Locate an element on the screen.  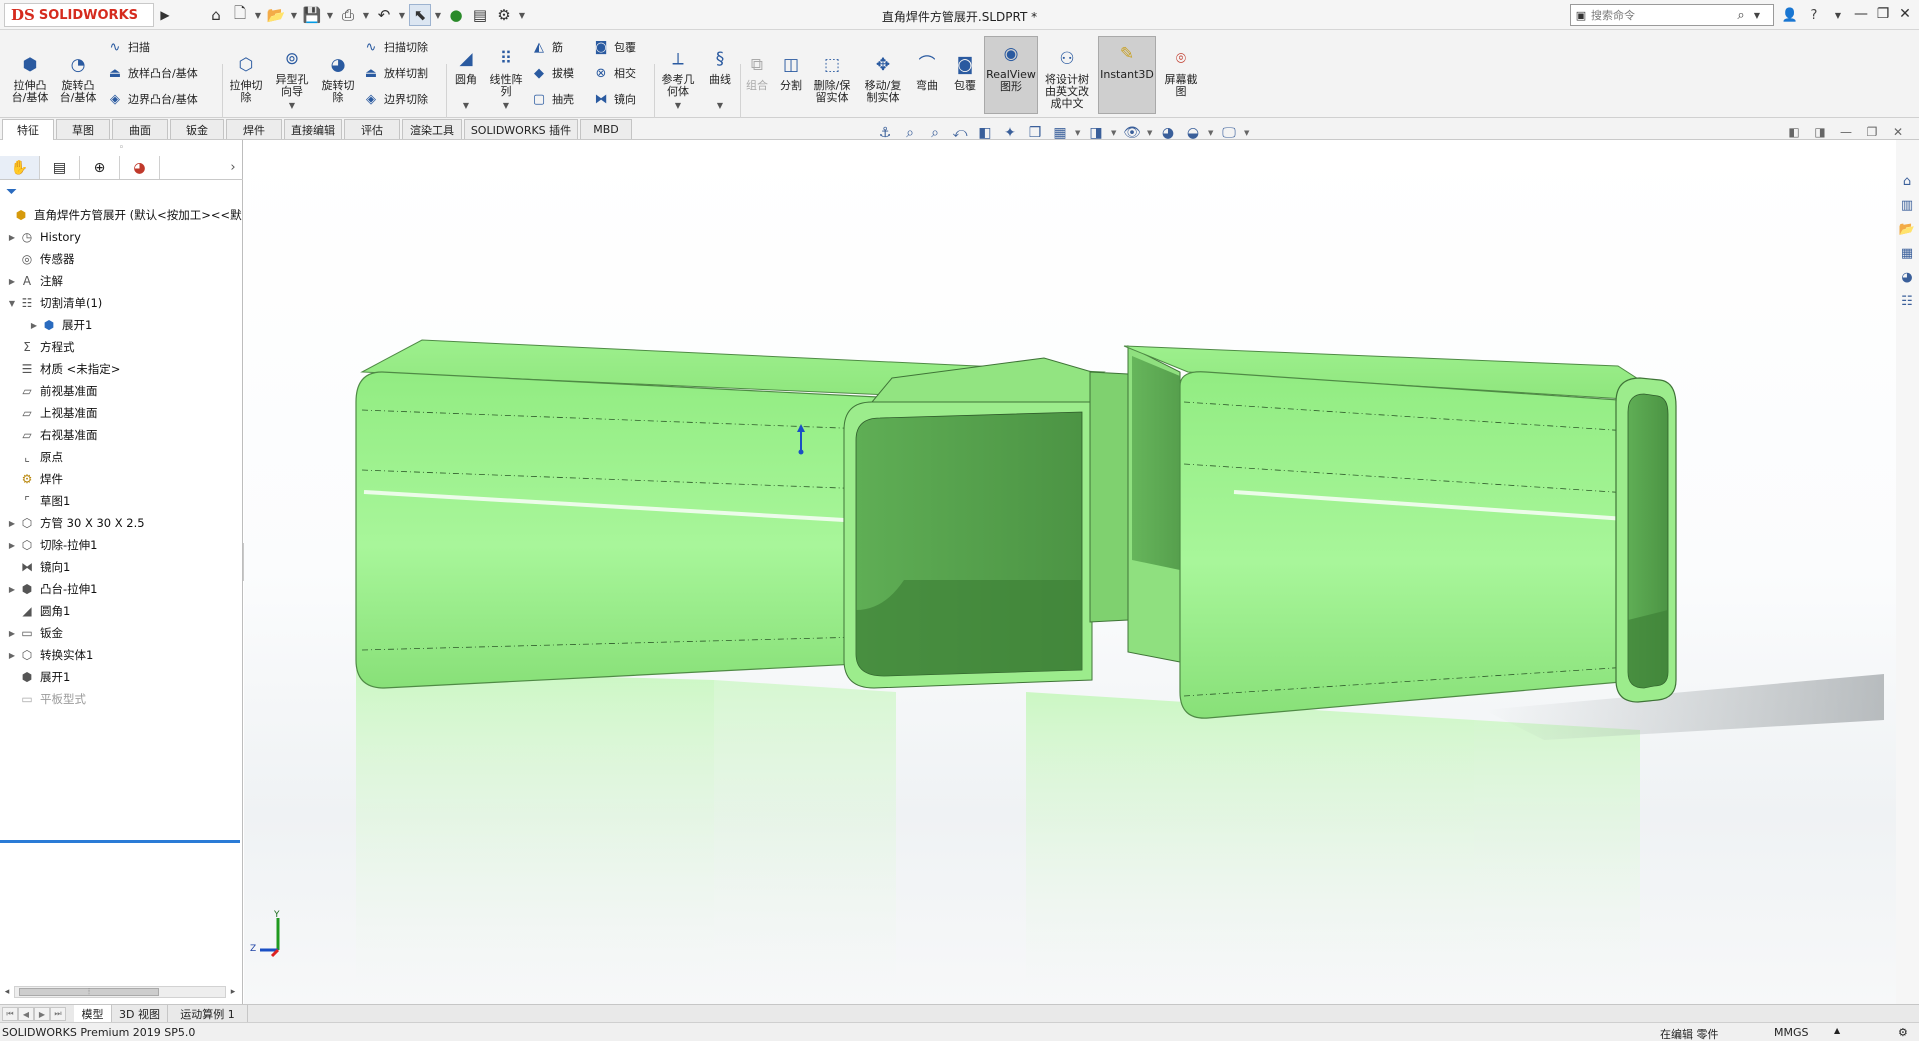
sweep-cut-button: ∿ 扫描切除 is located at coordinates (395, 47).